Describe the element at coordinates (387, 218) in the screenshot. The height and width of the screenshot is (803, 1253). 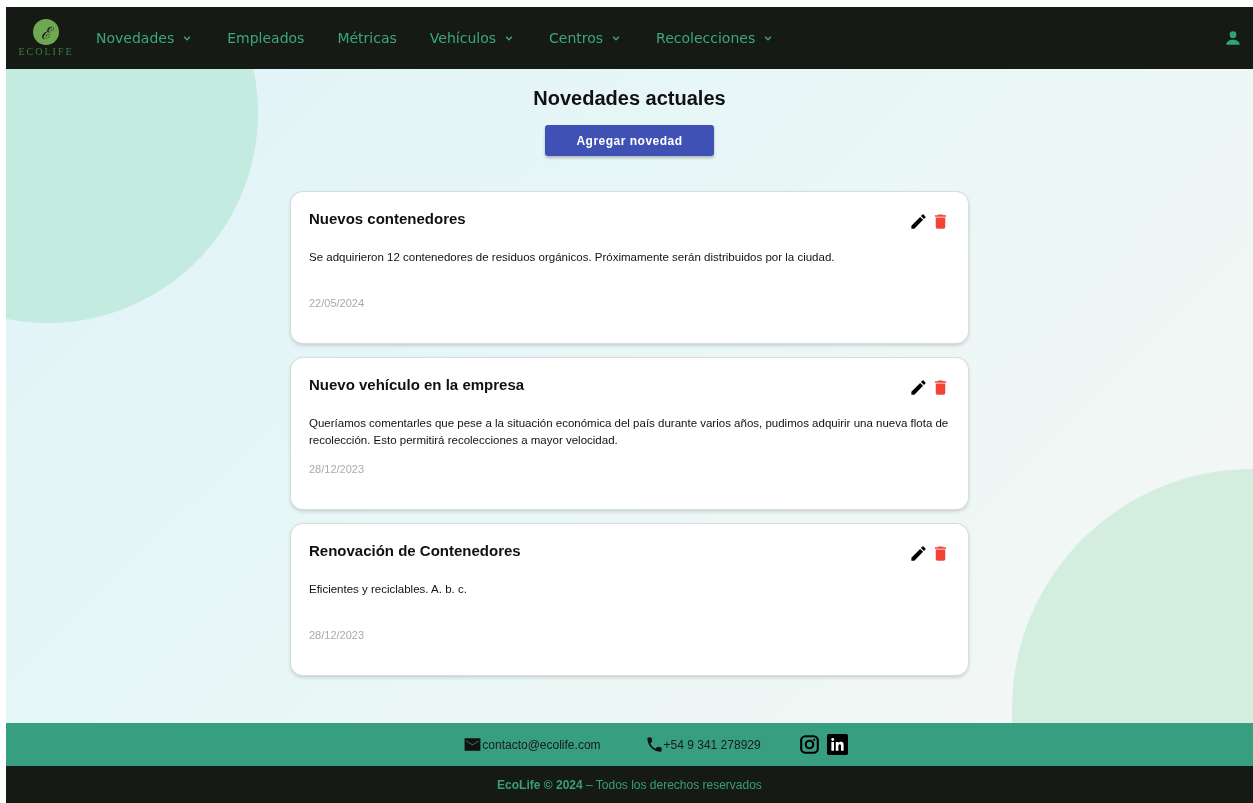
I see `news-title: Nuevos contenedores` at that location.